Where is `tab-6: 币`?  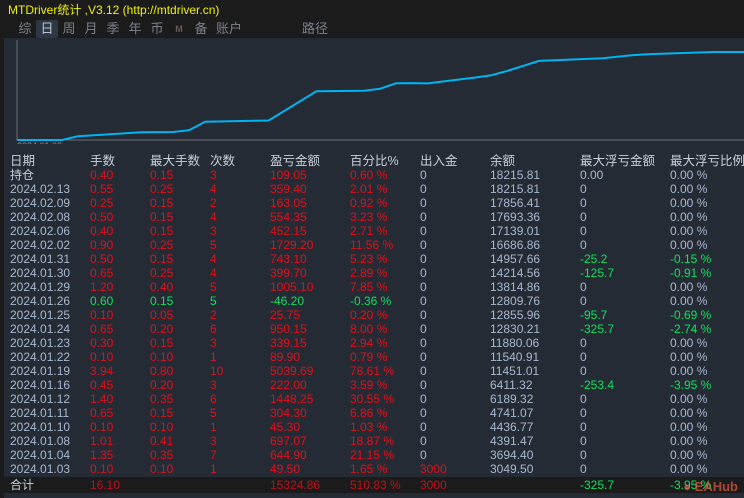 tab-6: 币 is located at coordinates (157, 29).